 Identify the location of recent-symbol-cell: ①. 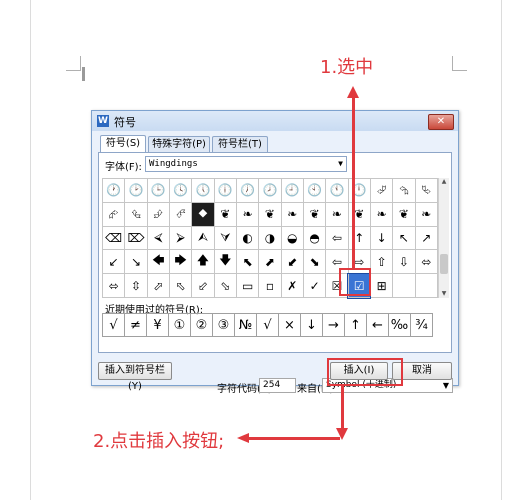
(179, 325).